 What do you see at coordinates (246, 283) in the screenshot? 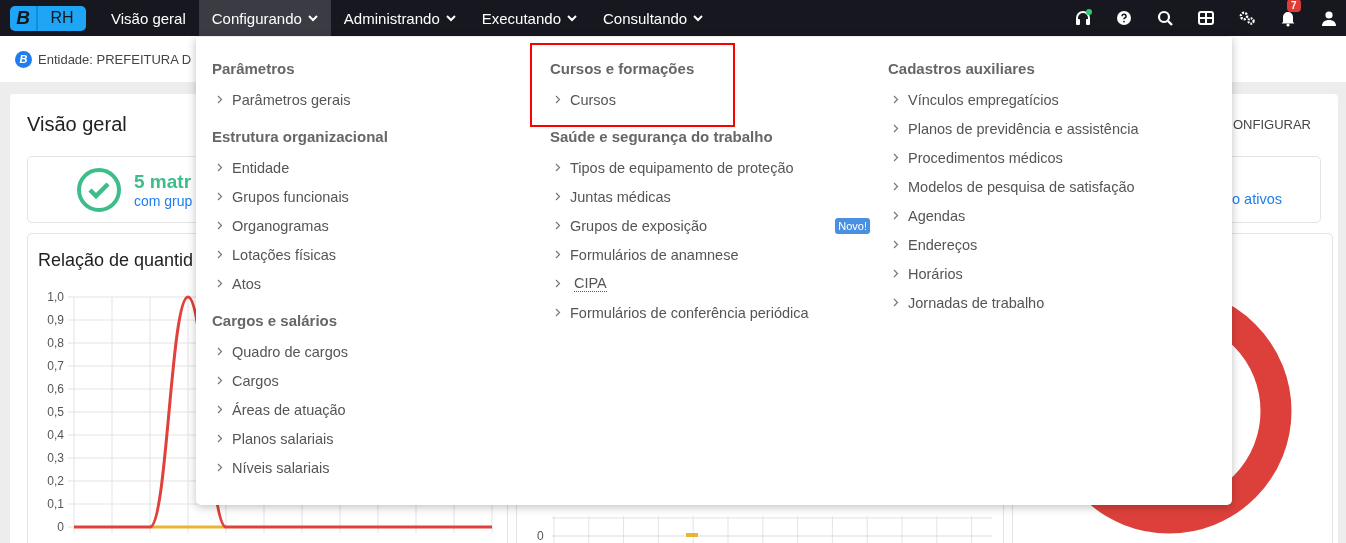
I see `menu-item: Atos` at bounding box center [246, 283].